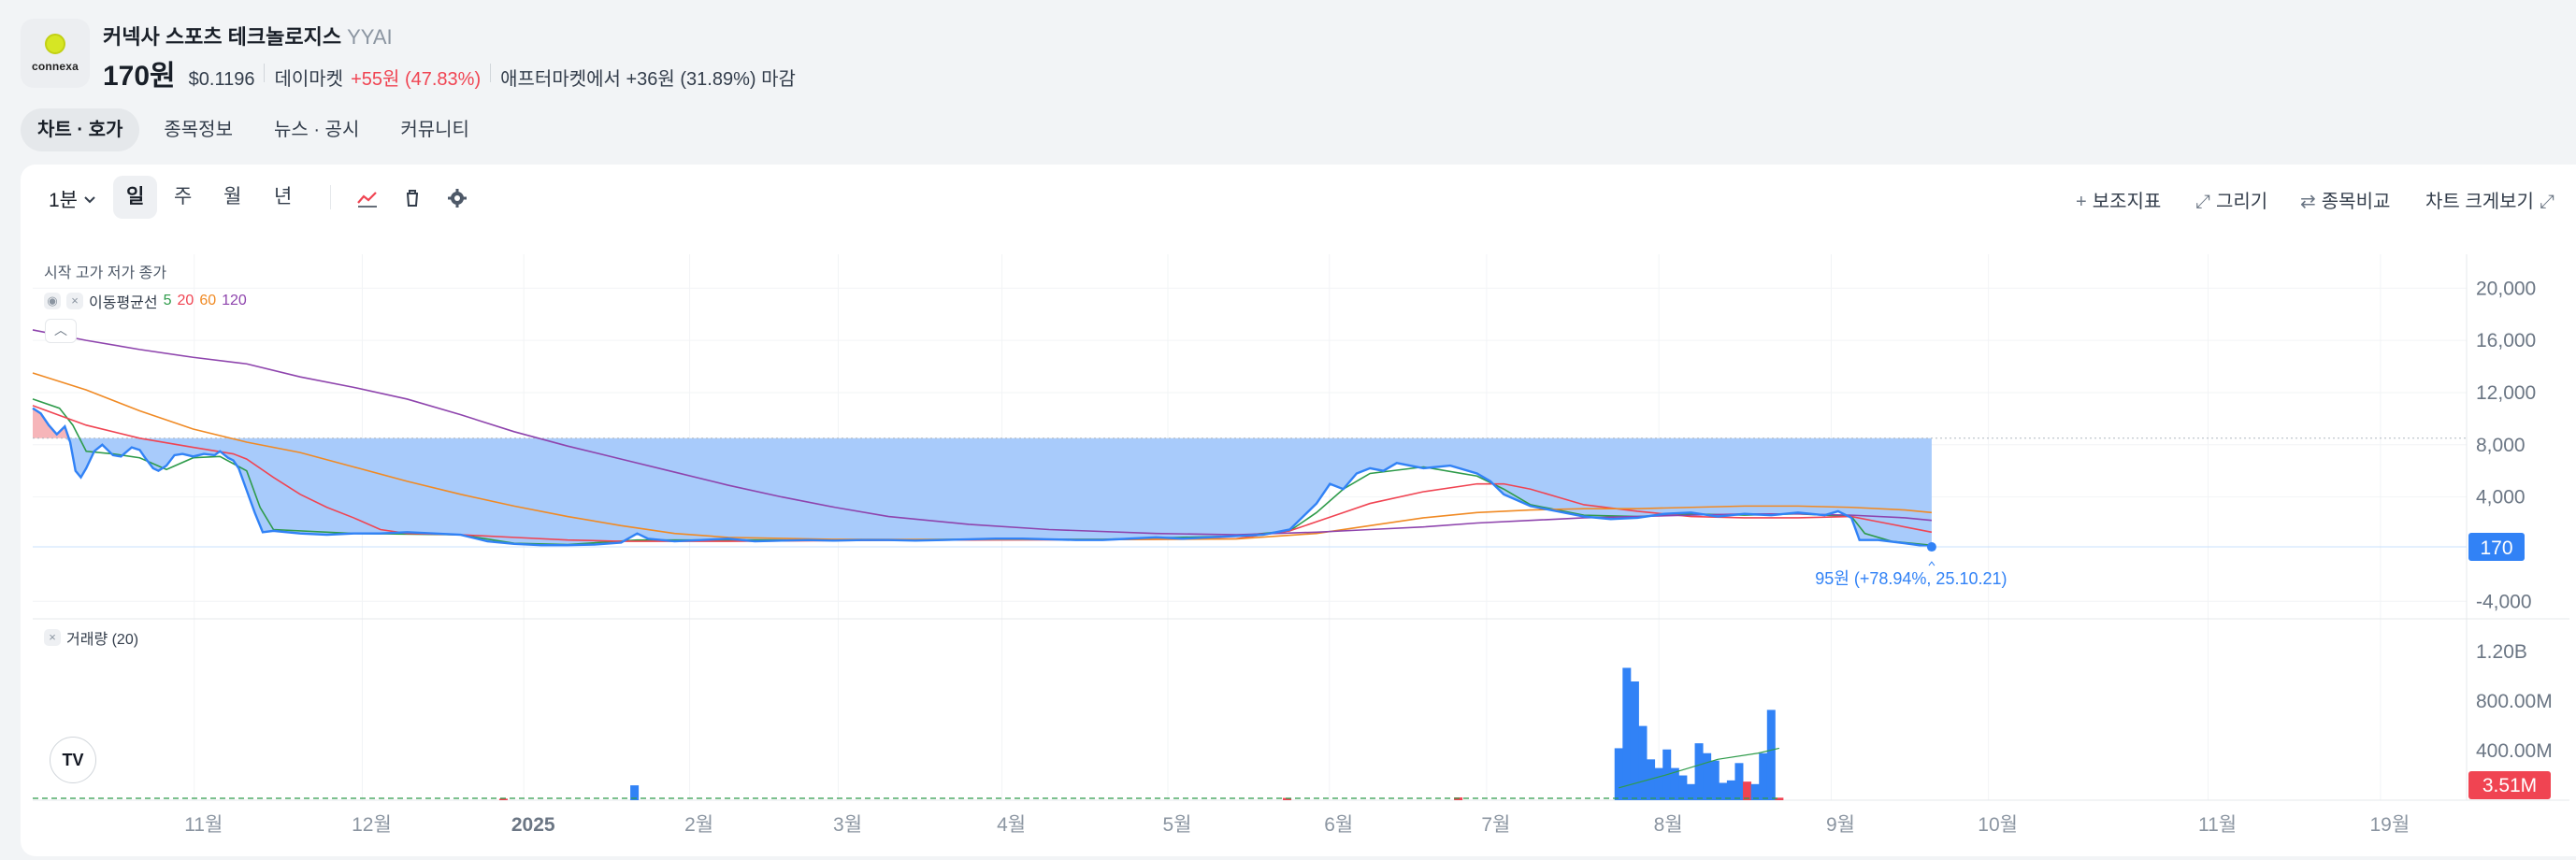 The height and width of the screenshot is (860, 2576). What do you see at coordinates (2501, 498) in the screenshot?
I see `price-tick-label: 4,000` at bounding box center [2501, 498].